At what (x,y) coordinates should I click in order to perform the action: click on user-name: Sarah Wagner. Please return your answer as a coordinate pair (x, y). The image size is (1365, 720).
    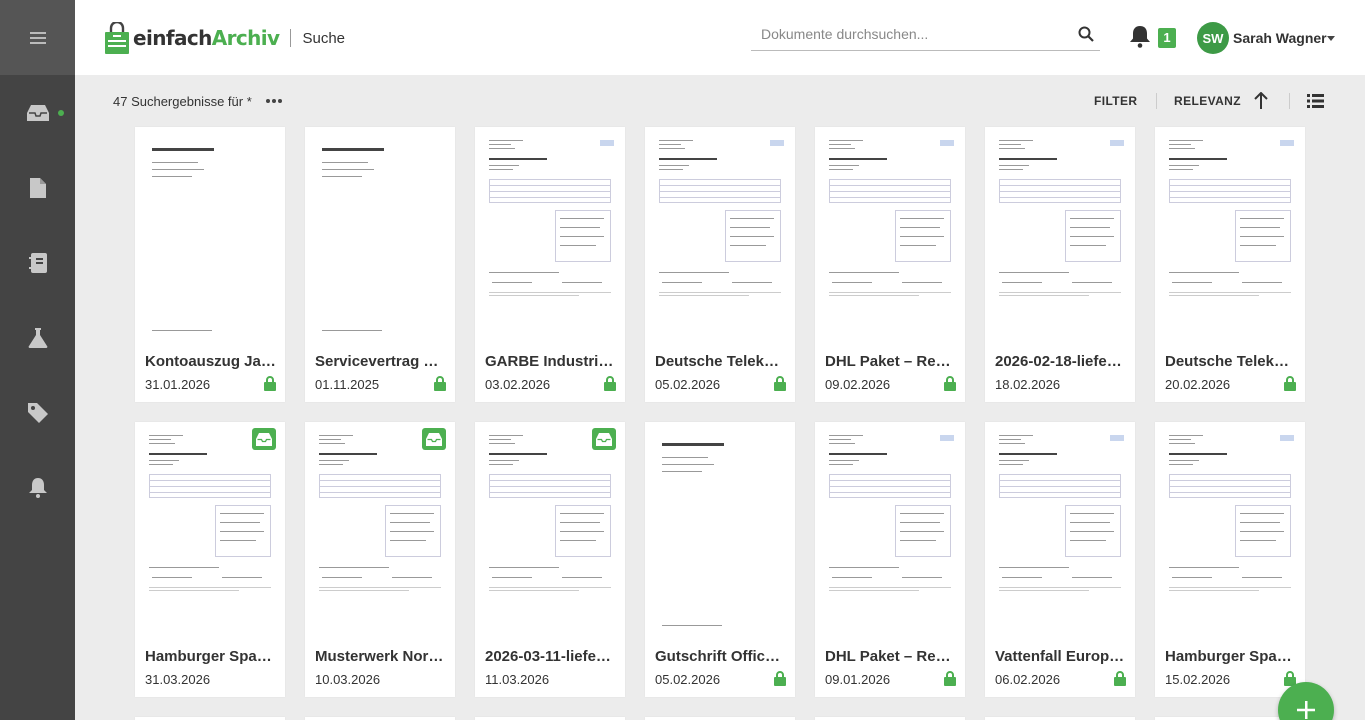
    Looking at the image, I should click on (1280, 38).